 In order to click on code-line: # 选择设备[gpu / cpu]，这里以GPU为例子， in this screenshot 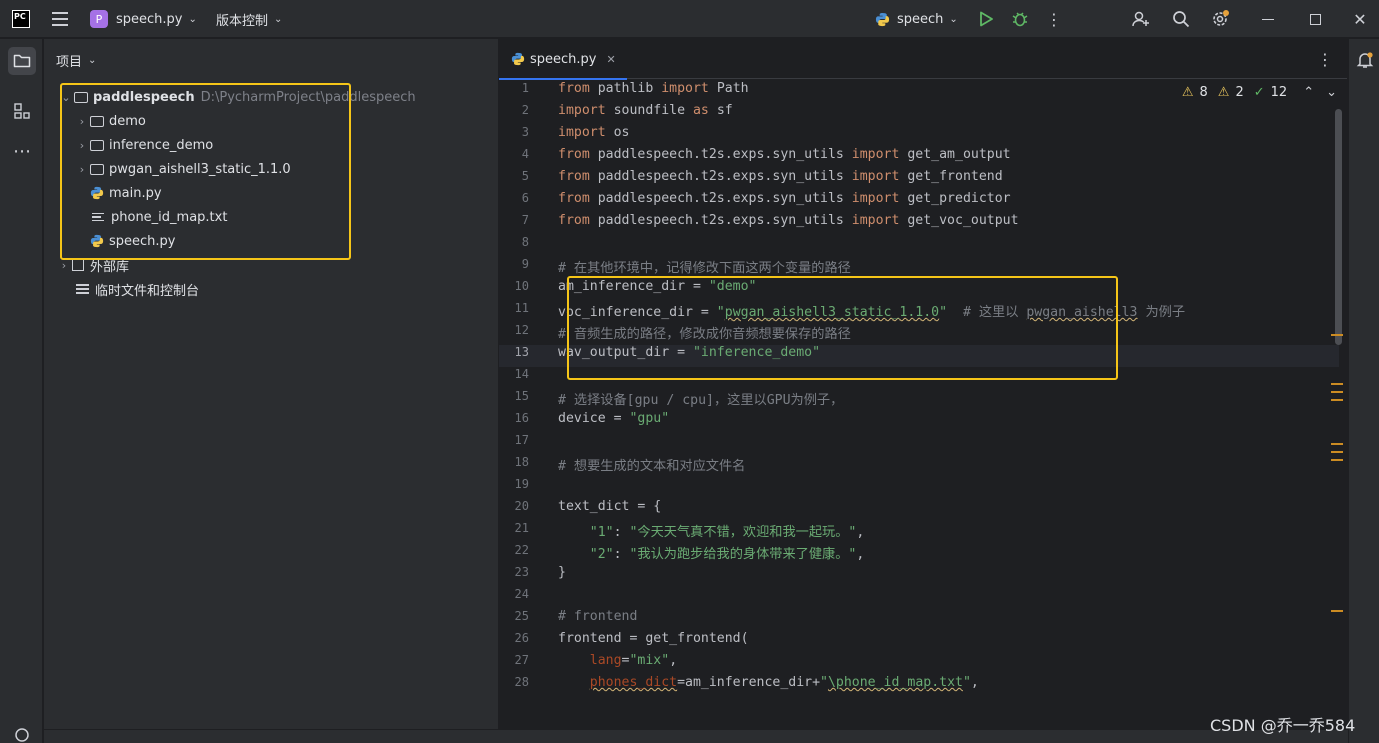, I will do `click(871, 400)`.